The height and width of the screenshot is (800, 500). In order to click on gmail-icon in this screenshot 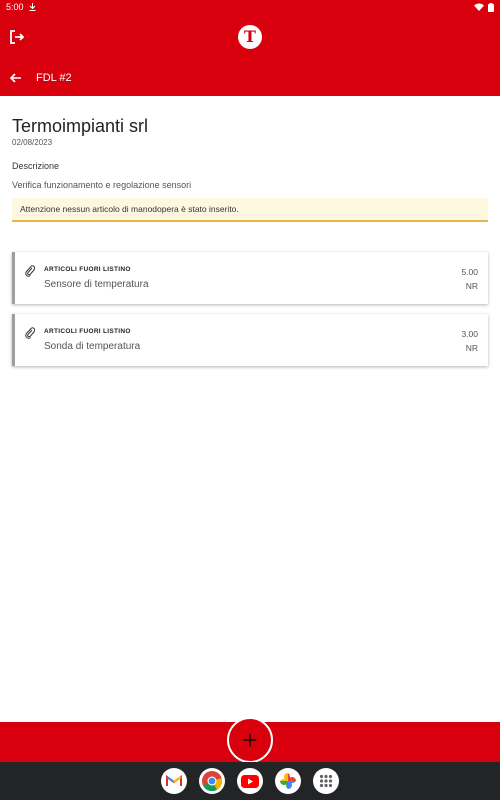, I will do `click(174, 781)`.